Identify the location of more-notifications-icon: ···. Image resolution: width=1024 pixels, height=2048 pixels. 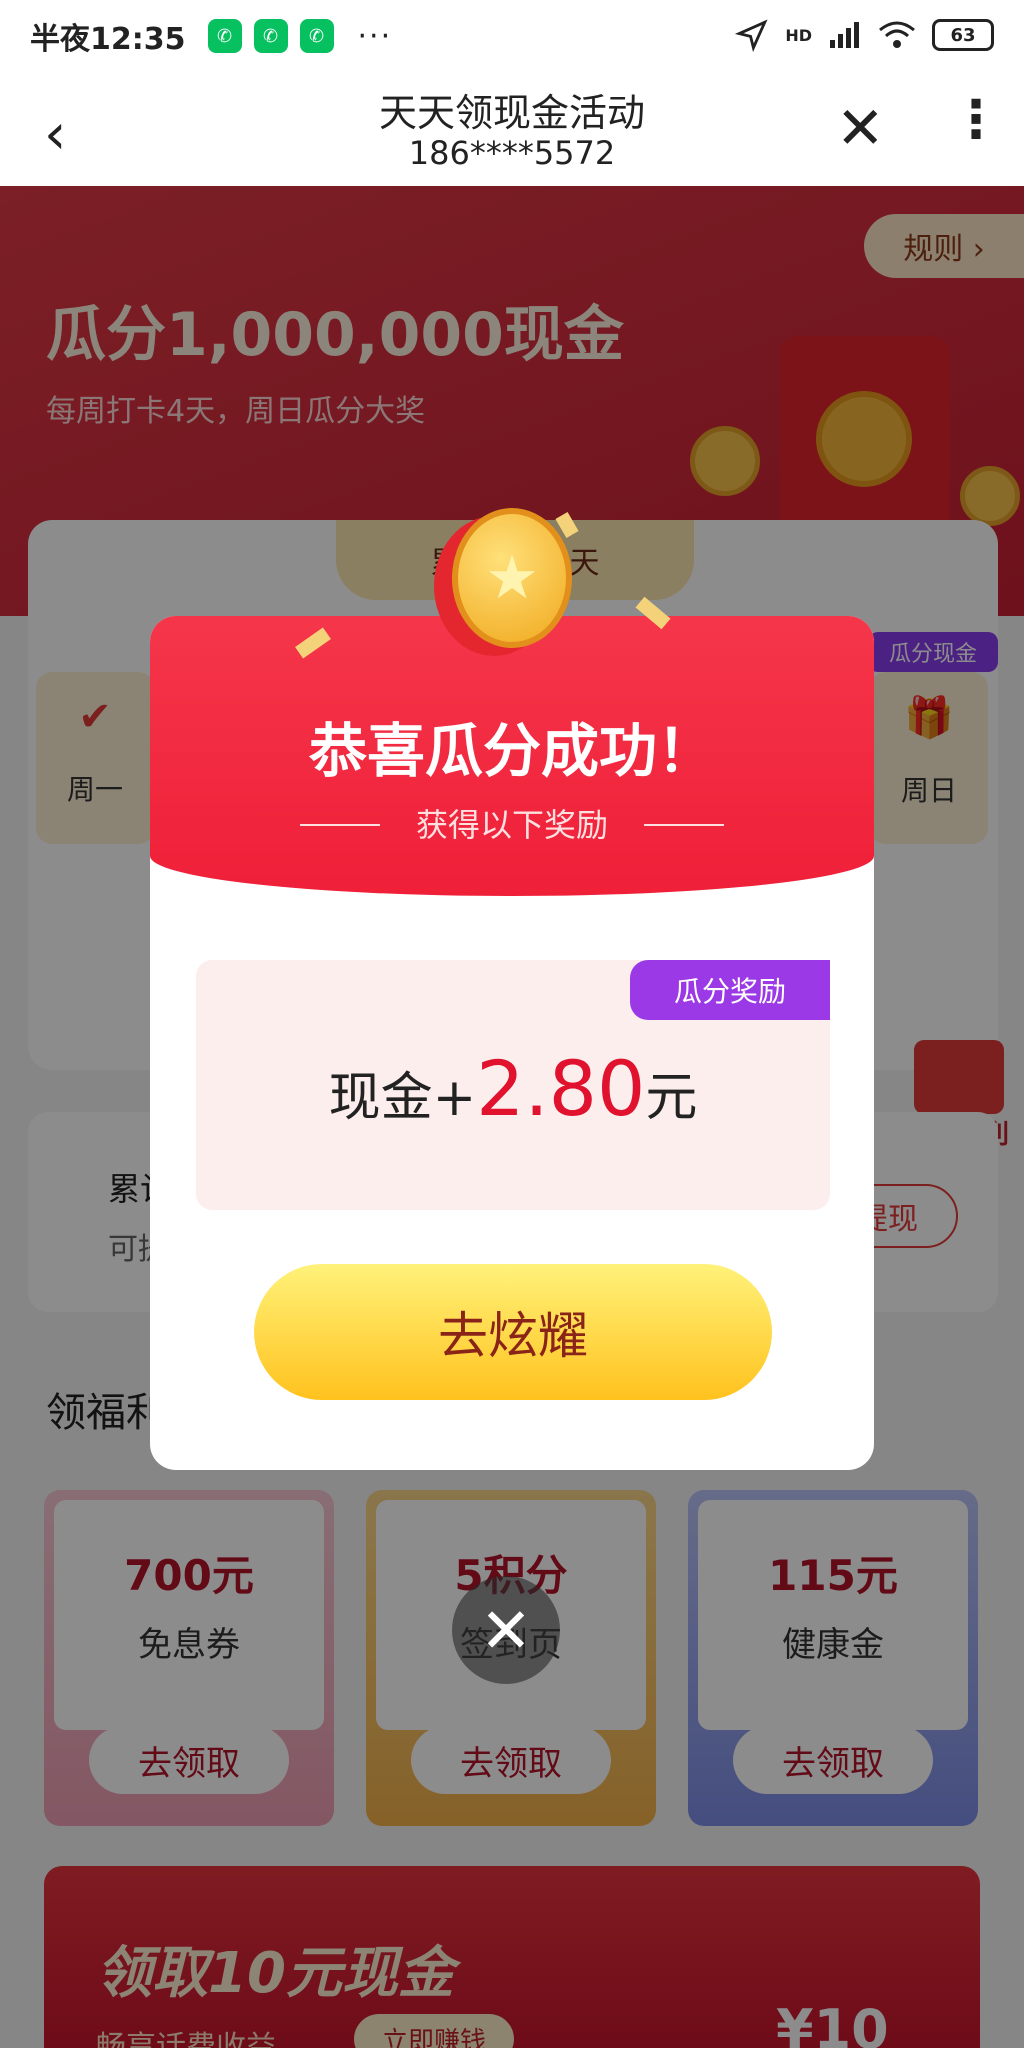
(375, 36).